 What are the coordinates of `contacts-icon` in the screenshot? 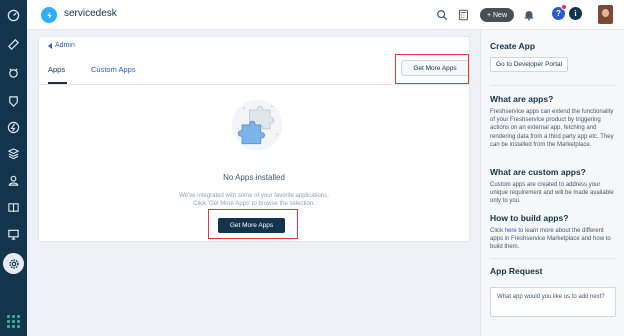 It's located at (13, 180).